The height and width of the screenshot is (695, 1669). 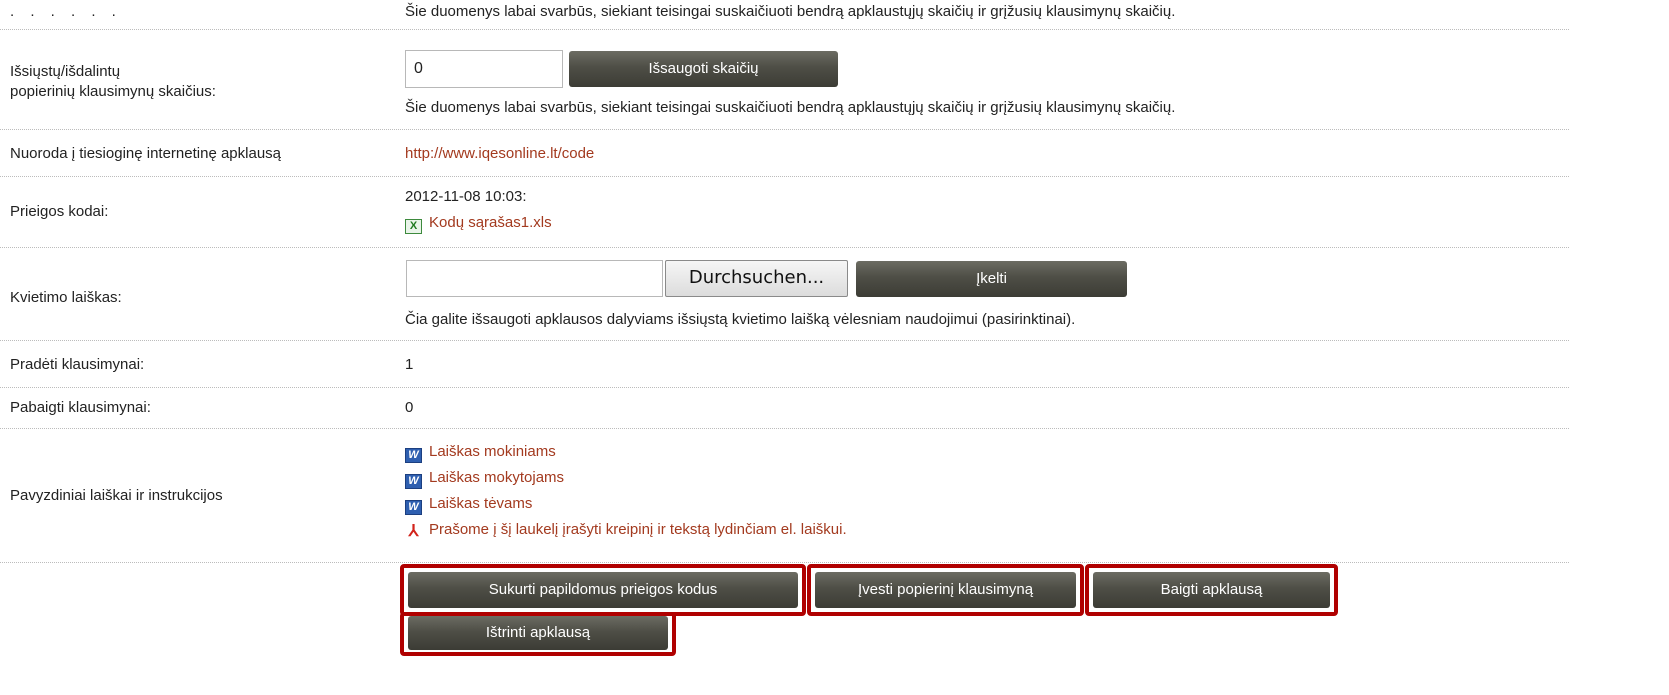 I want to click on finish-survey-button: Baigti apklausą, so click(x=1211, y=590).